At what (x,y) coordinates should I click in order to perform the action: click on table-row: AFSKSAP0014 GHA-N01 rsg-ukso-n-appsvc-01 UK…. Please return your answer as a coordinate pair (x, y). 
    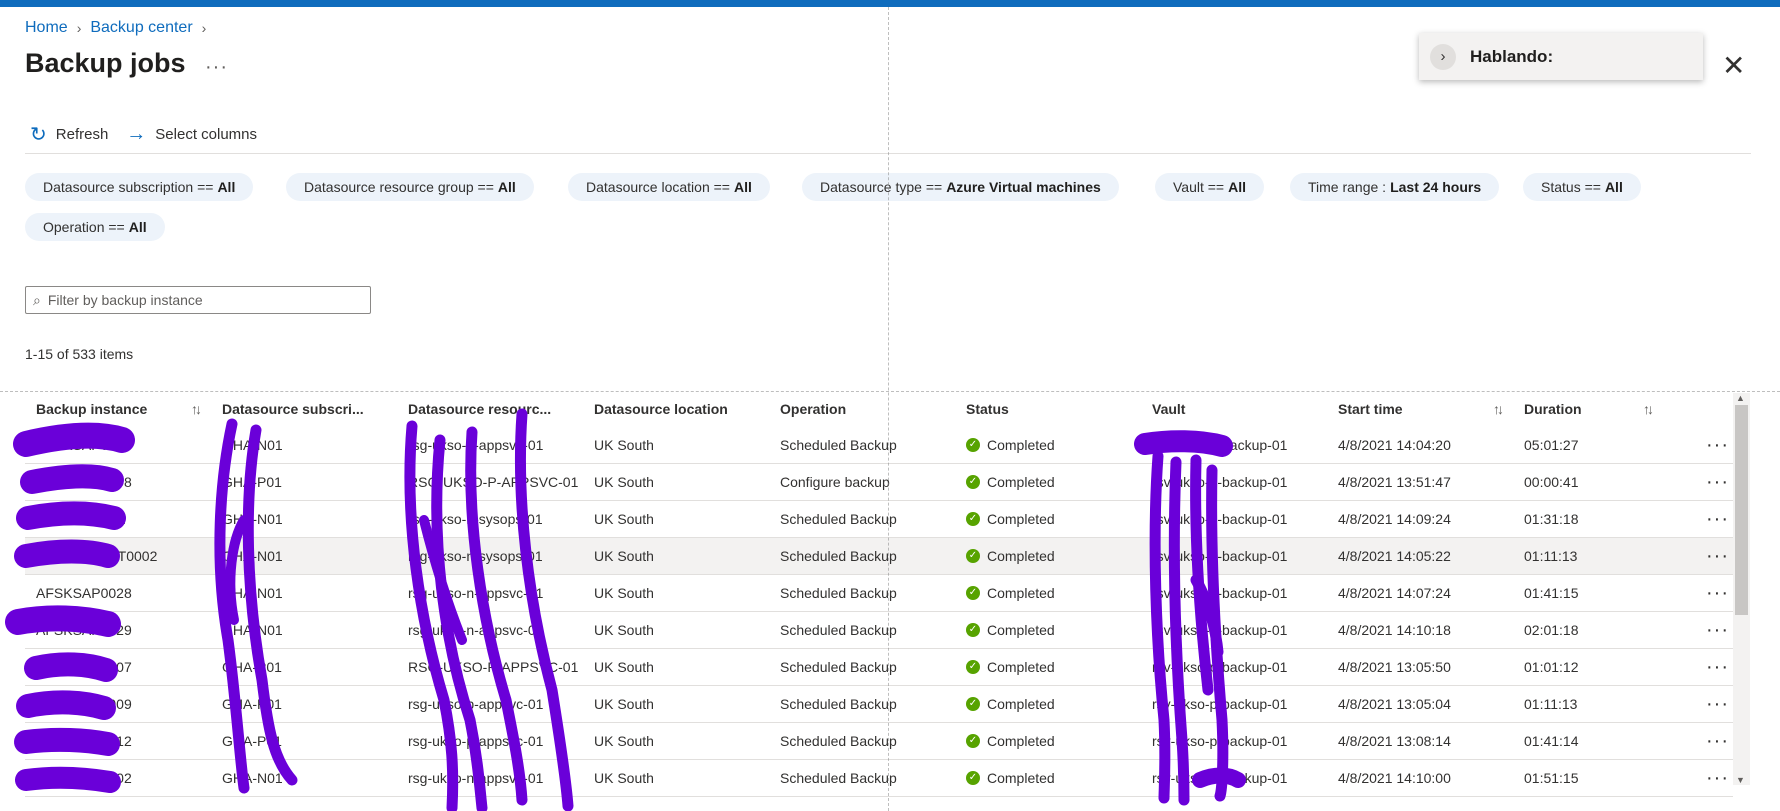
    Looking at the image, I should click on (879, 445).